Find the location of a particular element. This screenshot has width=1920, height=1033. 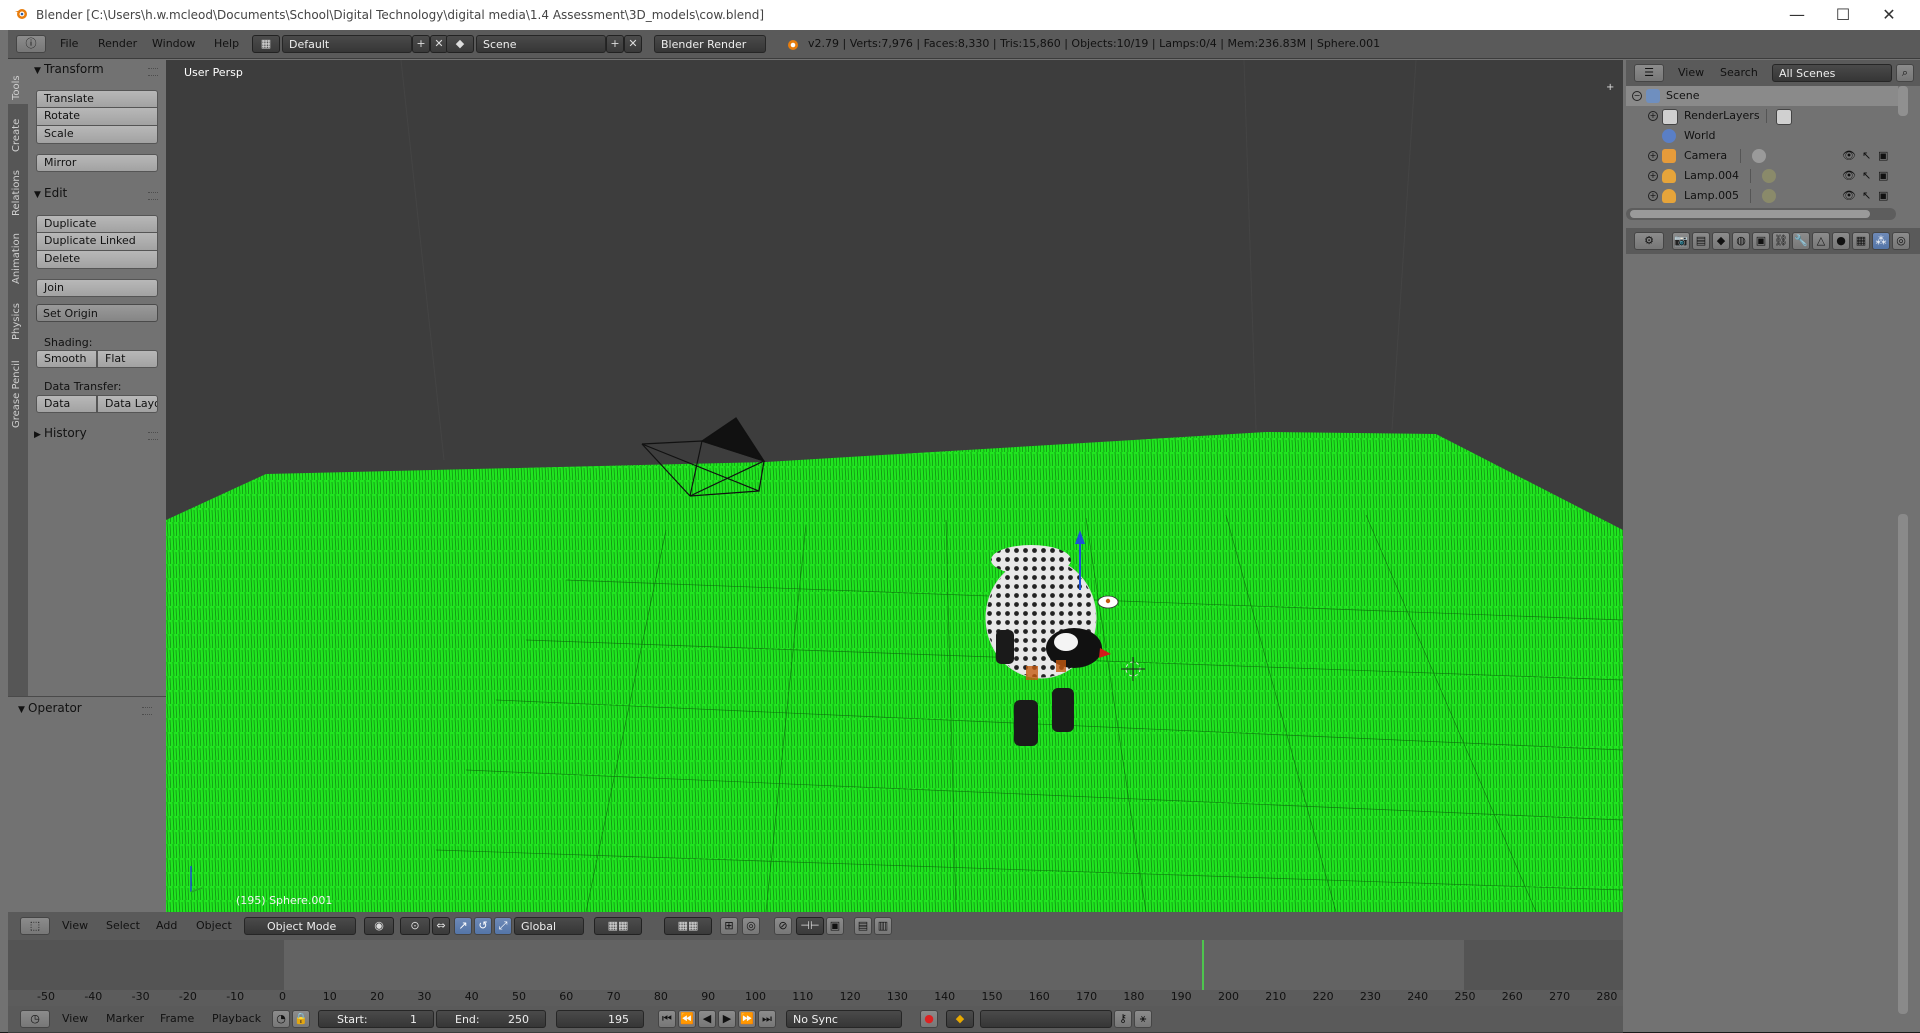

particles-tab-icon: ⁂ is located at coordinates (1881, 241).